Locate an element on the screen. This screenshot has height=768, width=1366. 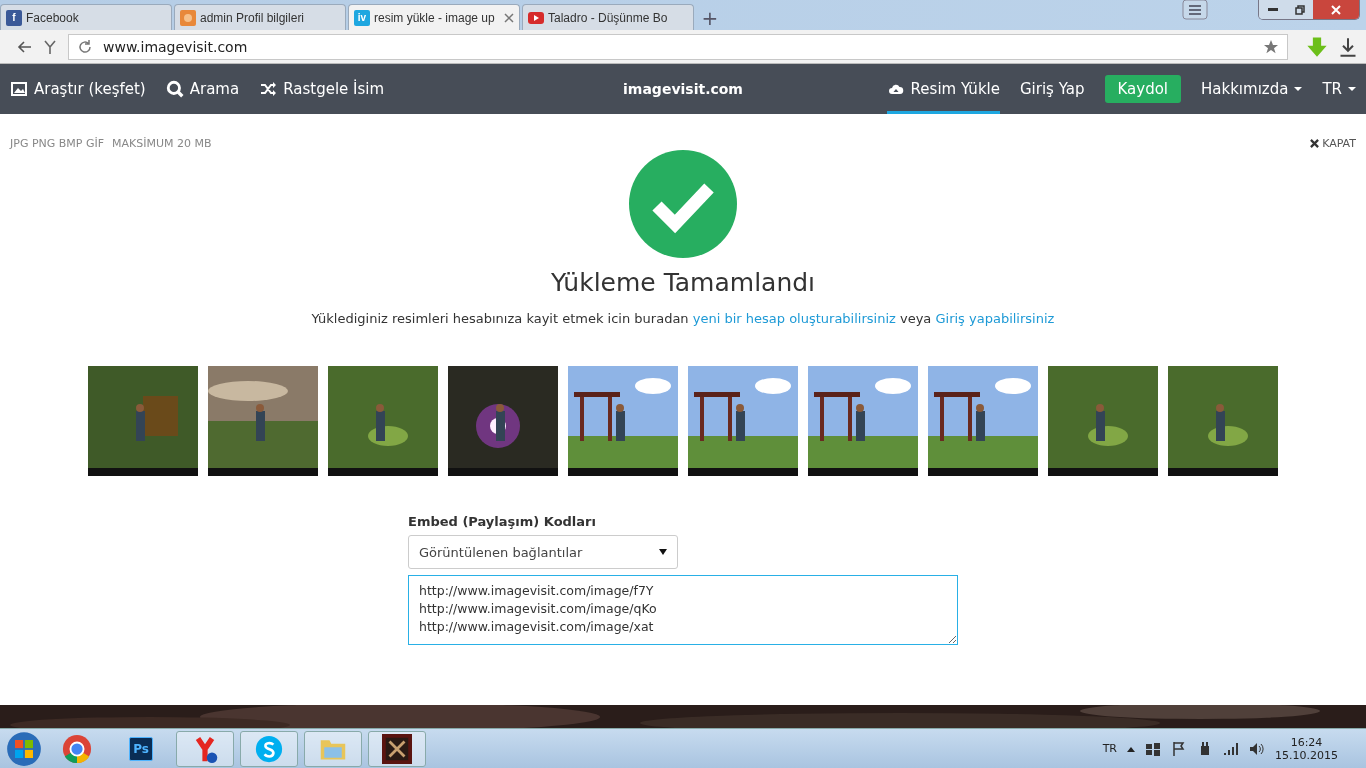
date-text: 15.10.2015 is located at coordinates (1306, 755).